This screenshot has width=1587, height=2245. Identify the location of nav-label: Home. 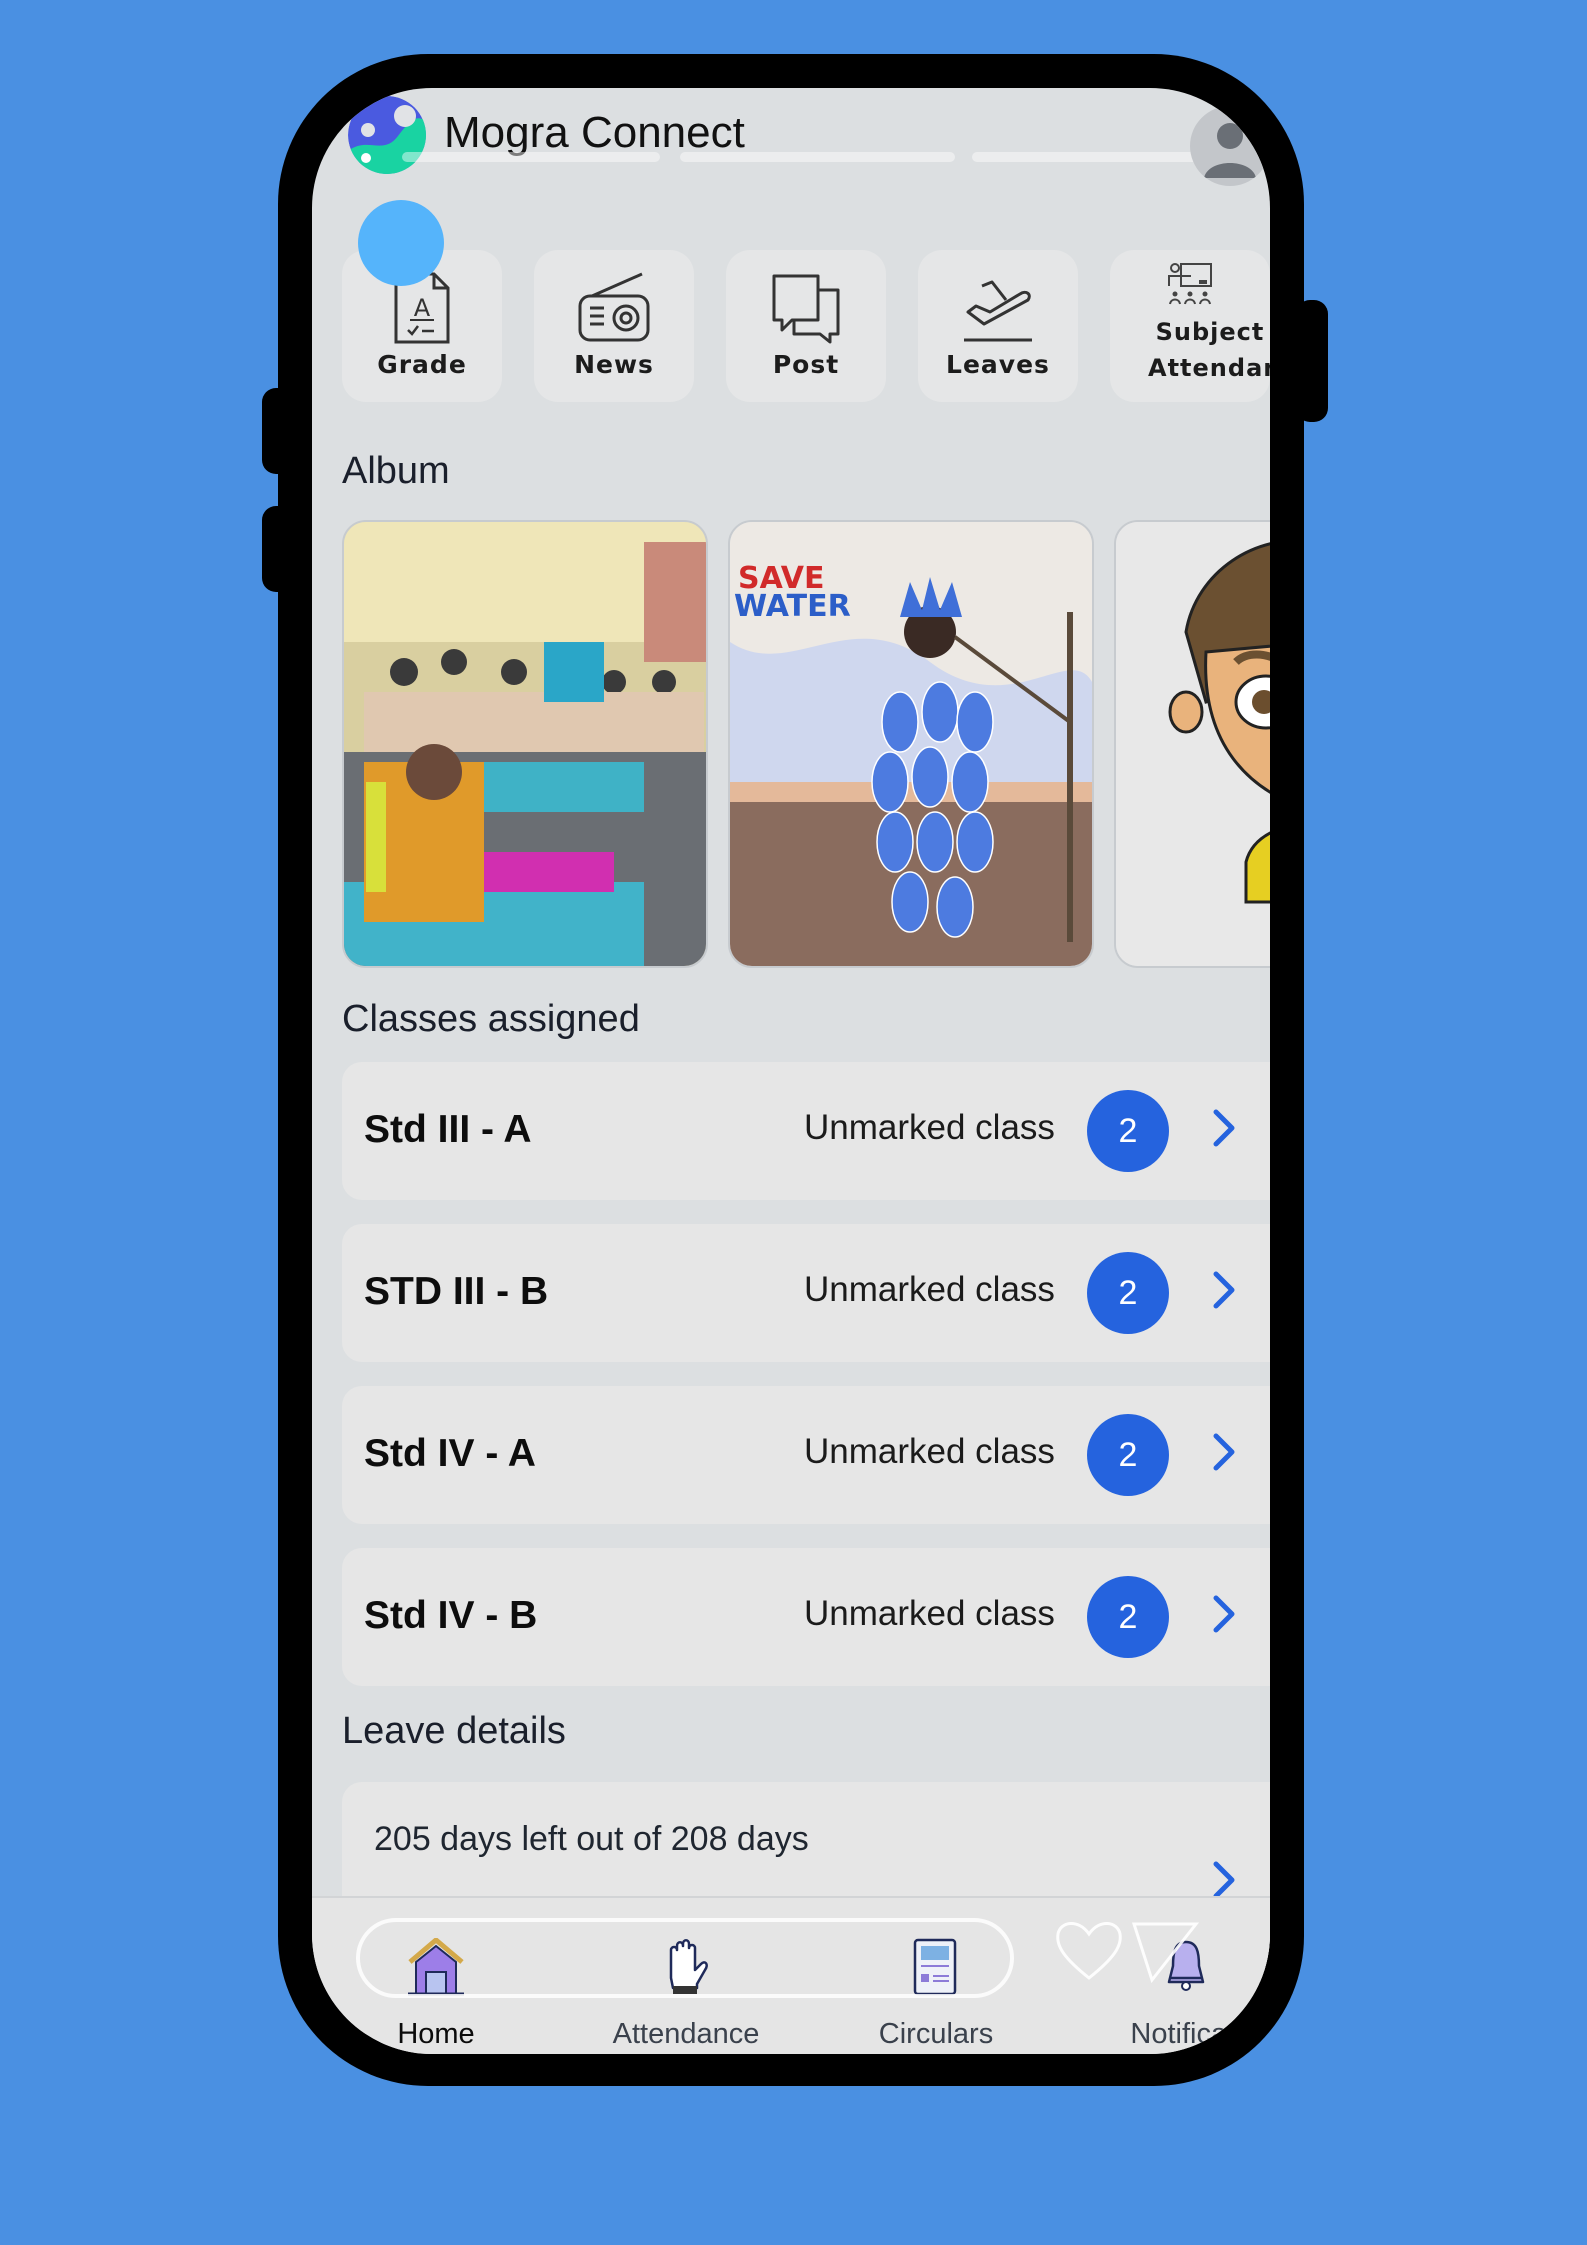
(436, 2034).